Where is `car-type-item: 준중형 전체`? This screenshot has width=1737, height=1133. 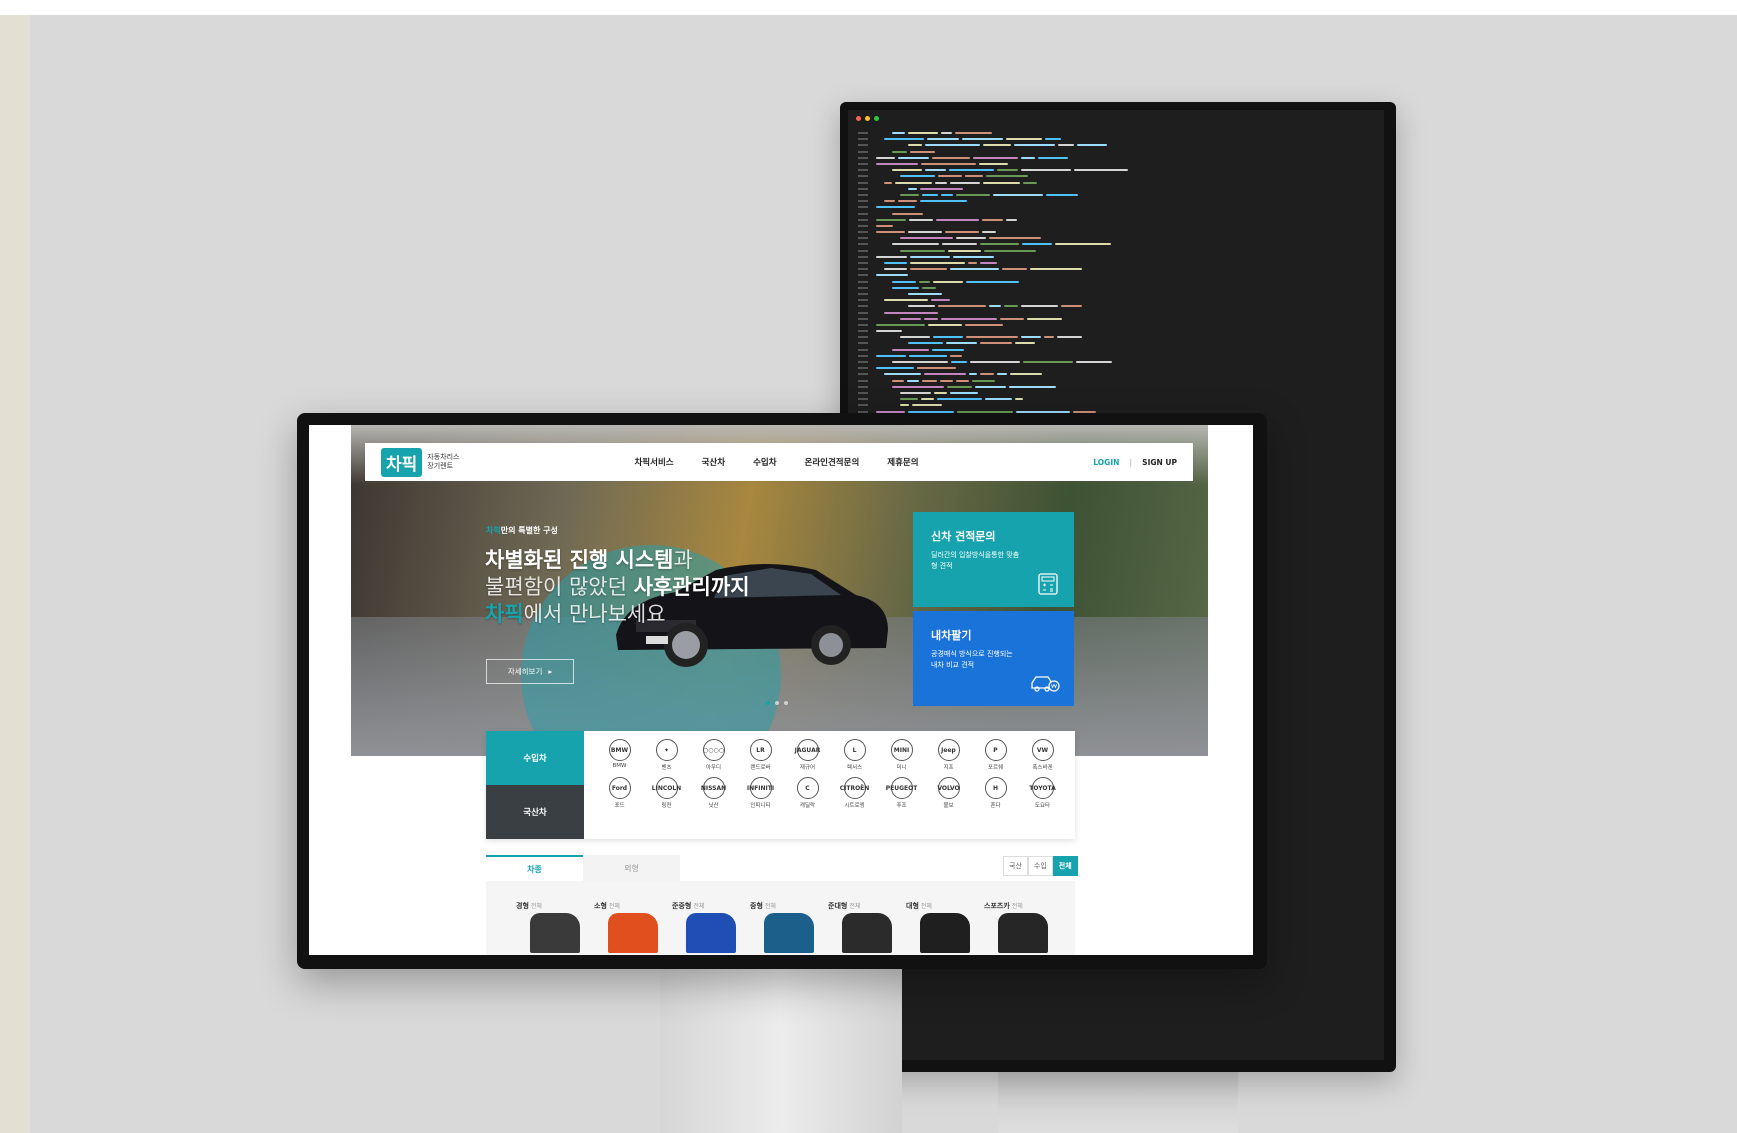
car-type-item: 준중형 전체 is located at coordinates (704, 928).